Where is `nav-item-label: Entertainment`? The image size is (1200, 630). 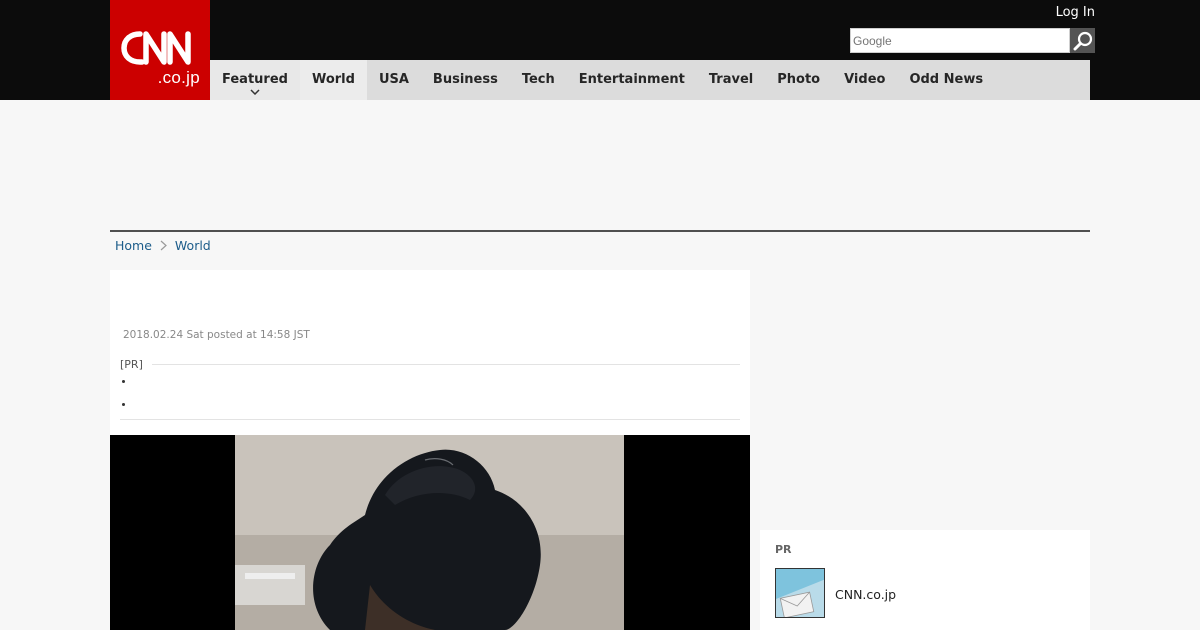 nav-item-label: Entertainment is located at coordinates (631, 79).